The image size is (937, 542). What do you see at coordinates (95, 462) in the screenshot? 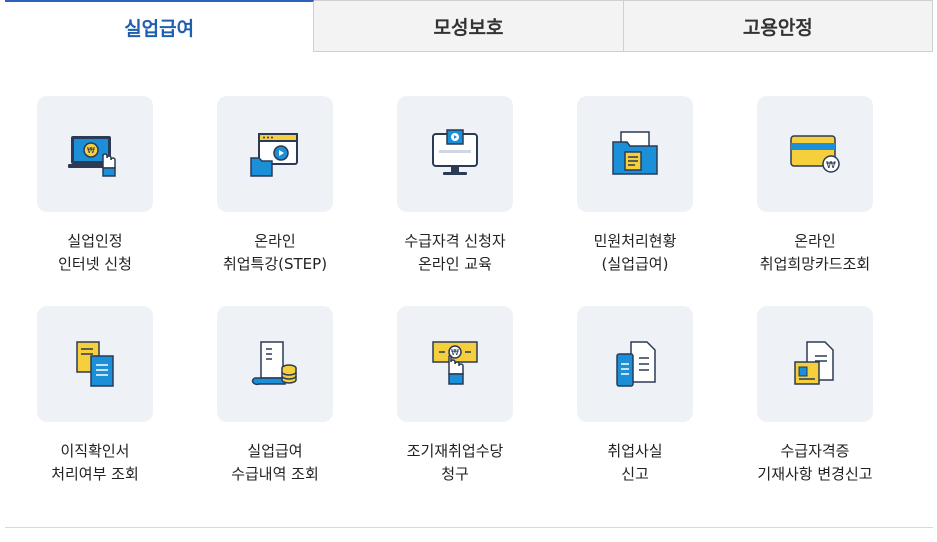
I see `service-label: 이직확인서 처리여부 조회` at bounding box center [95, 462].